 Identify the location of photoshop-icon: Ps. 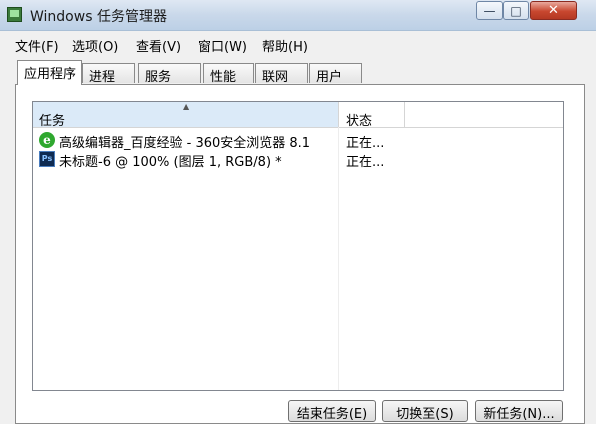
(47, 159).